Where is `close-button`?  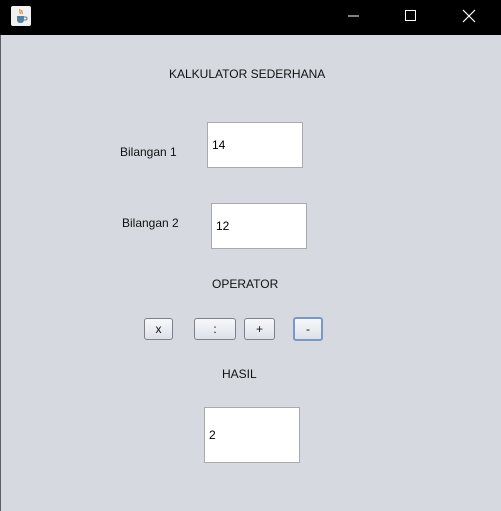 close-button is located at coordinates (469, 16).